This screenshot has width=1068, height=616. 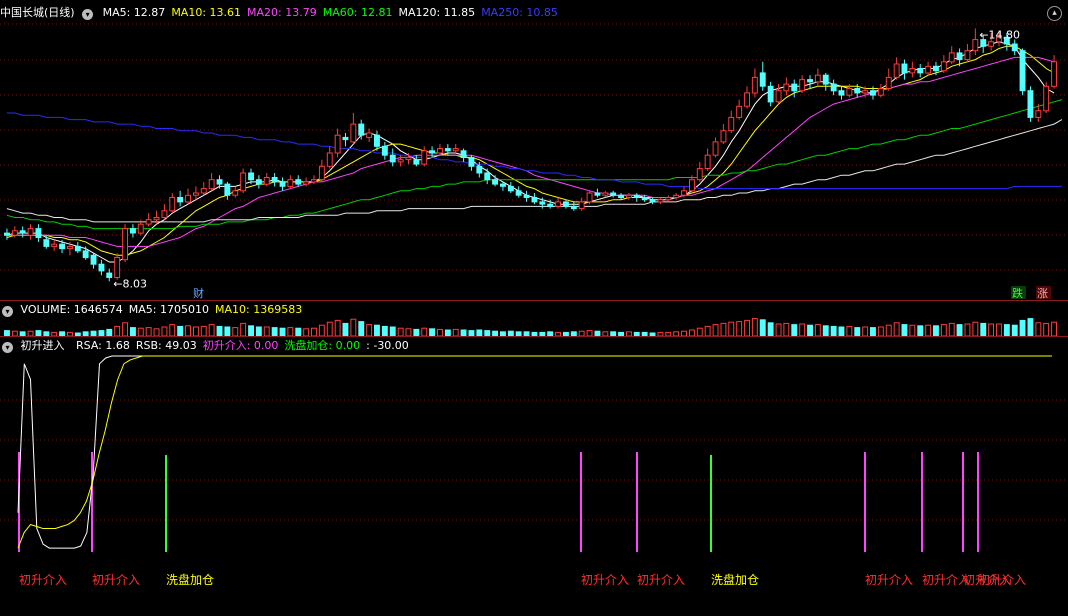 I want to click on indicator-legend-item-4: : -30.00, so click(x=387, y=345).